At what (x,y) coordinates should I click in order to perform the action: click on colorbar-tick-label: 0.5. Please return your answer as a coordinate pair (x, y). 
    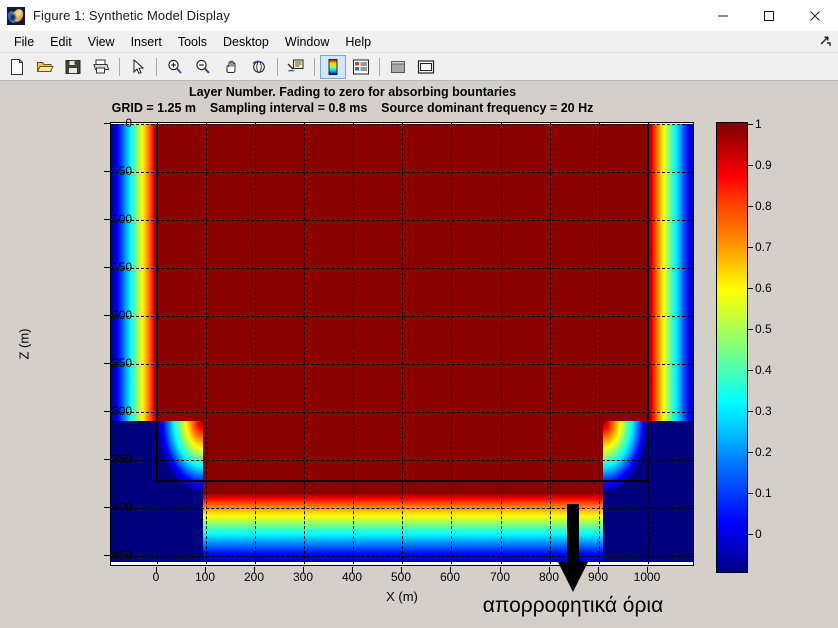
    Looking at the image, I should click on (763, 329).